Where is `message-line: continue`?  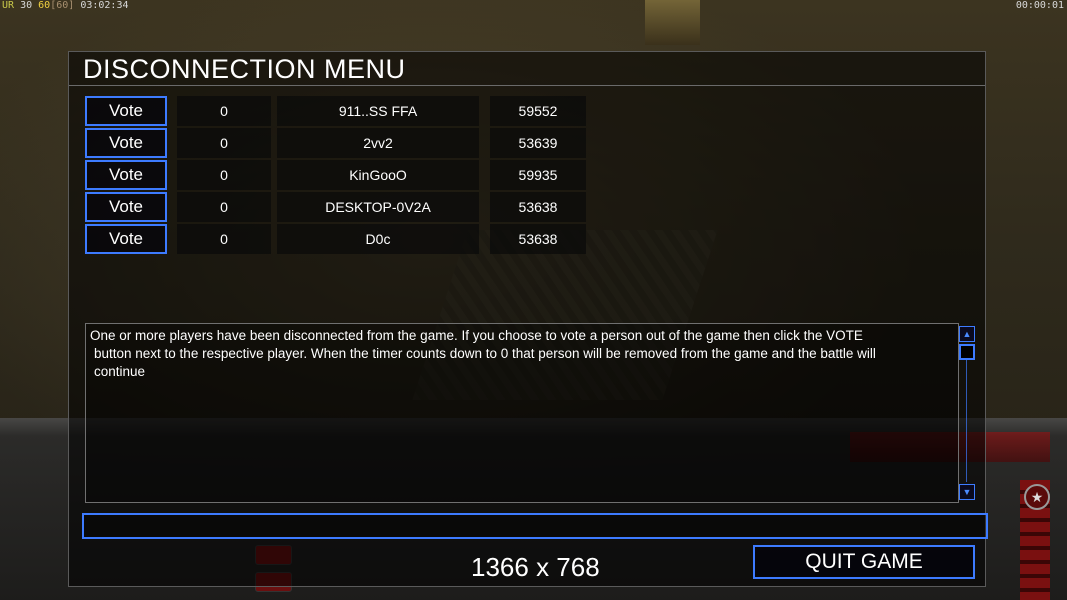 message-line: continue is located at coordinates (120, 371).